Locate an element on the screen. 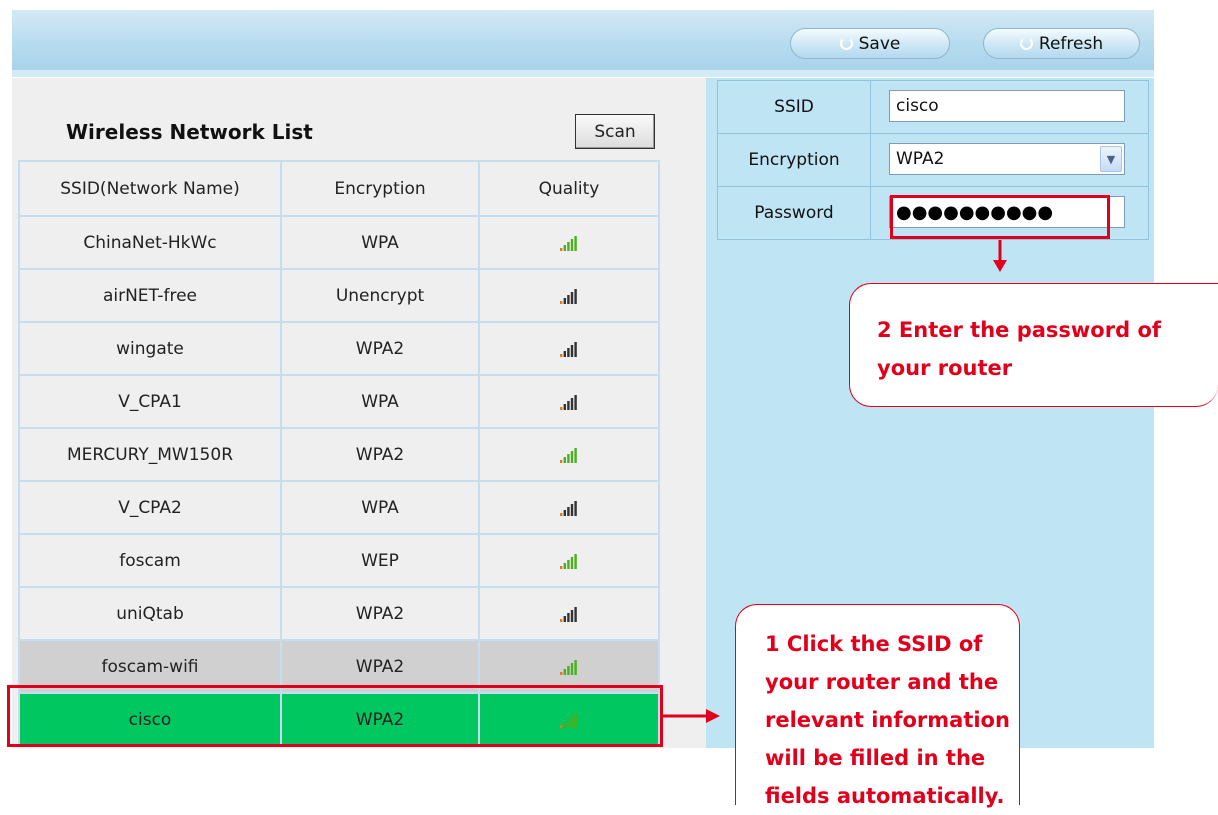 The width and height of the screenshot is (1218, 815). toolbar-divider is located at coordinates (583, 73).